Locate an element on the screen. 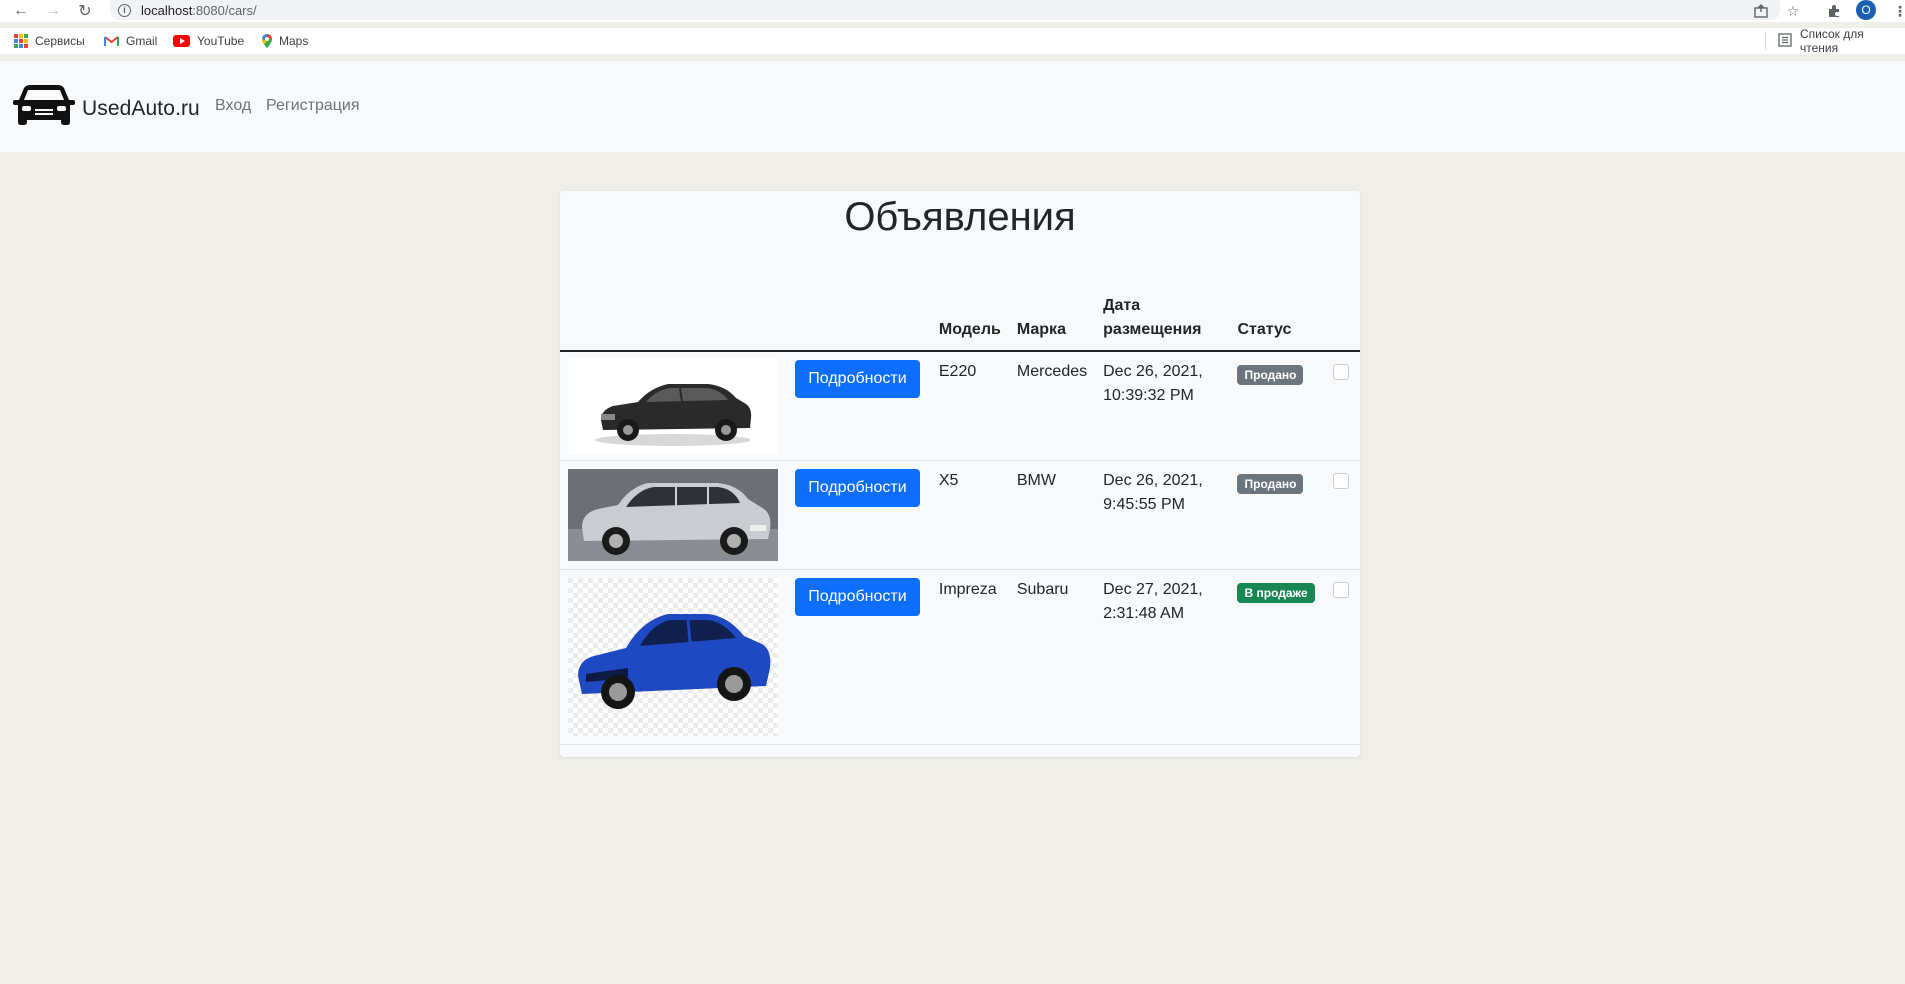 The height and width of the screenshot is (984, 1905). maps-icon is located at coordinates (267, 41).